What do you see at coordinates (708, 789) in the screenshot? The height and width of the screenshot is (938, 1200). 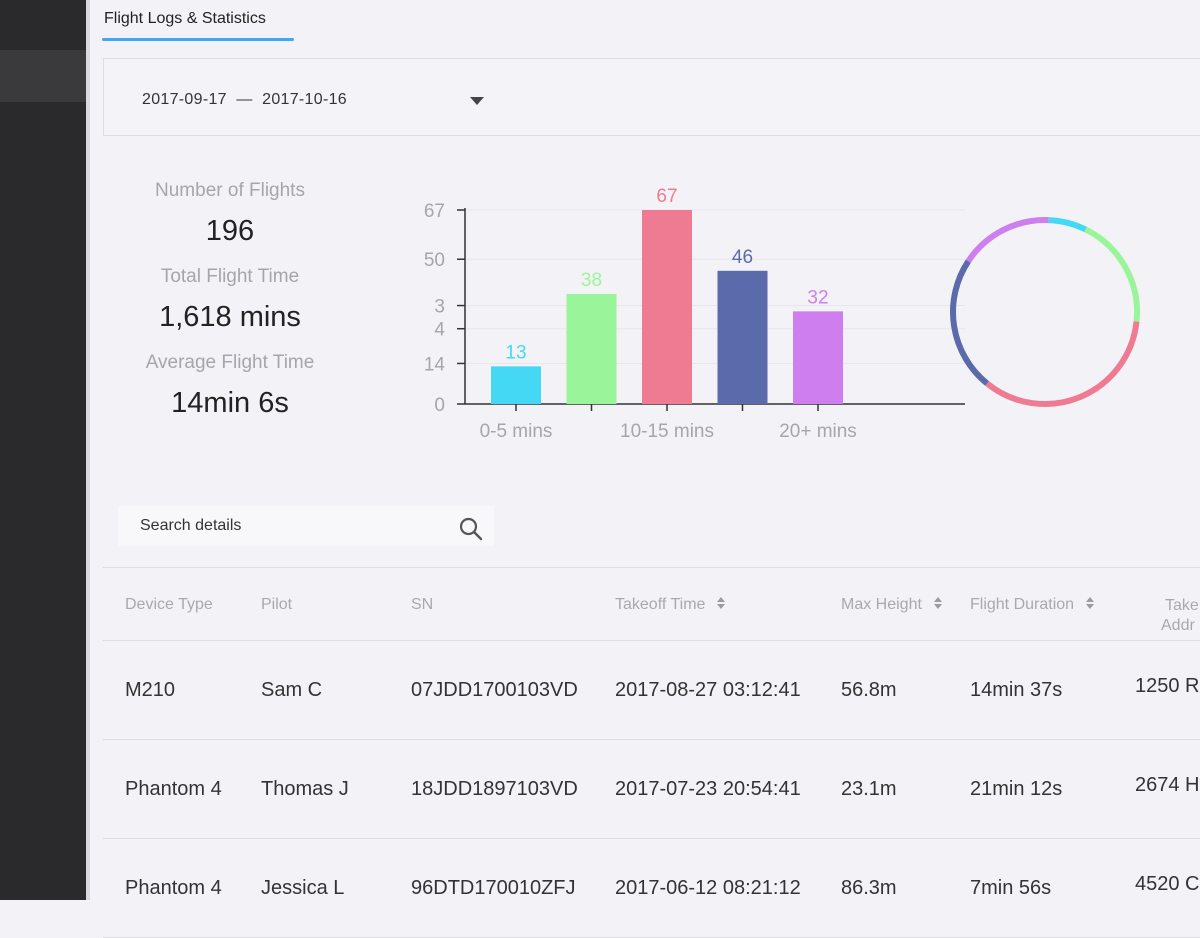 I see `cell-takeoff-time: 2017-07-23 20:54:41` at bounding box center [708, 789].